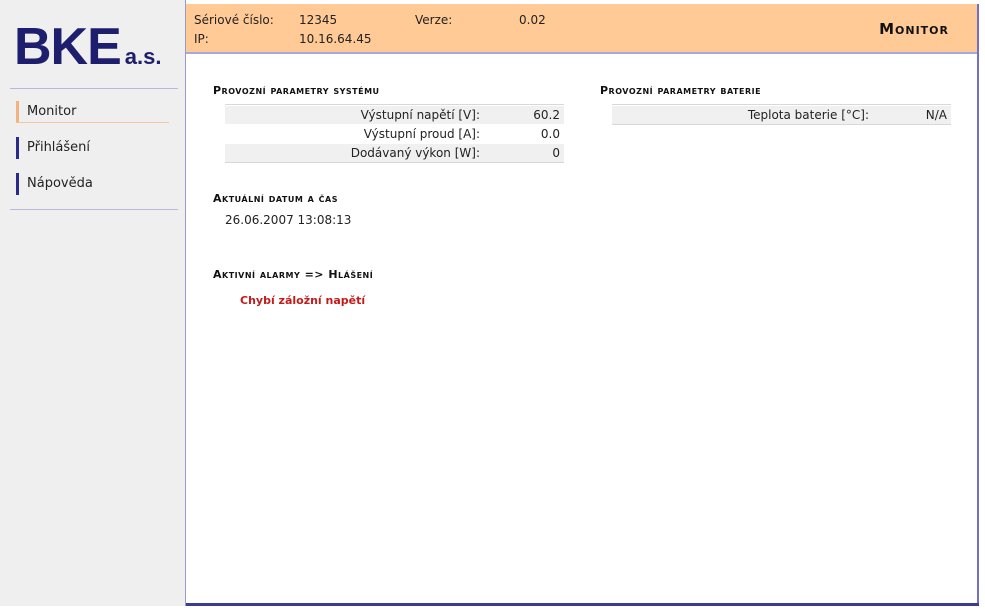 The height and width of the screenshot is (610, 985). Describe the element at coordinates (582, 604) in the screenshot. I see `frame-border-bottom` at that location.